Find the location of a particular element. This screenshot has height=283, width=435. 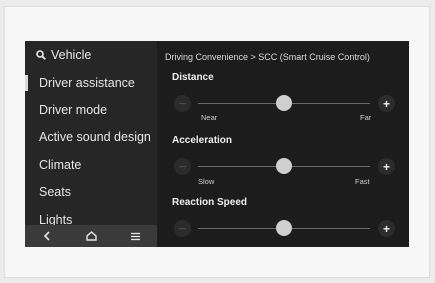

menu-icon is located at coordinates (135, 236).